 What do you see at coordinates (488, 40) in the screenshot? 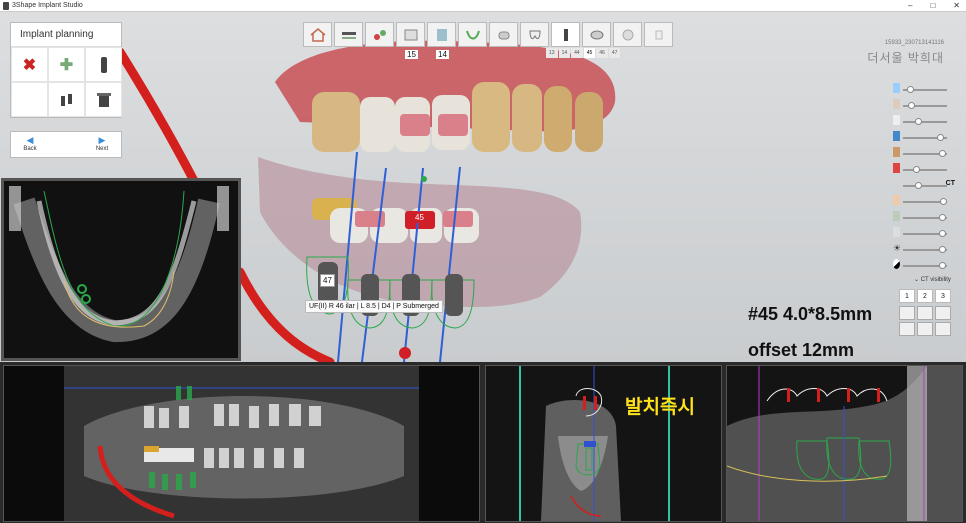
I see `workflow-toolbar: 15 14` at bounding box center [488, 40].